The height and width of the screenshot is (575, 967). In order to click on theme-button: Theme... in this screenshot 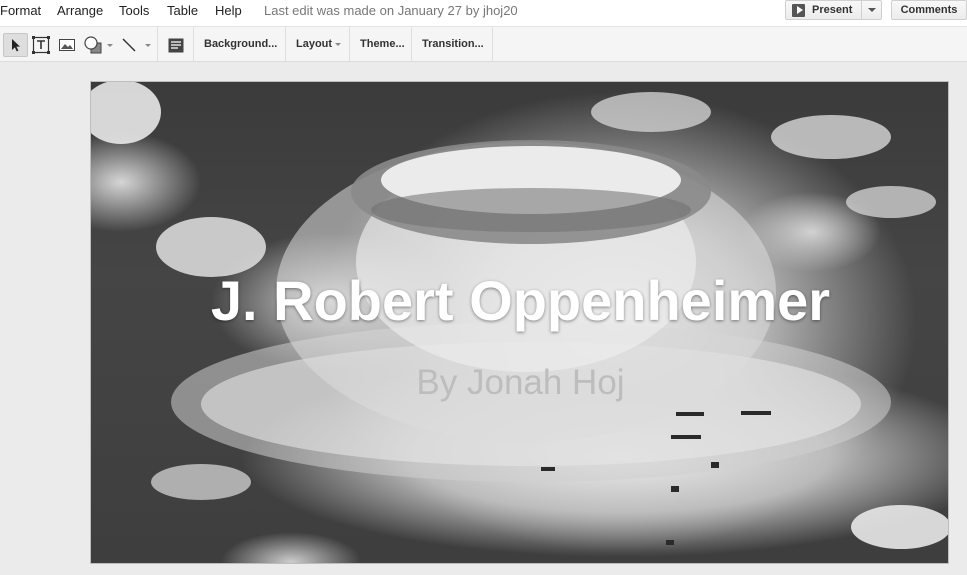, I will do `click(382, 44)`.